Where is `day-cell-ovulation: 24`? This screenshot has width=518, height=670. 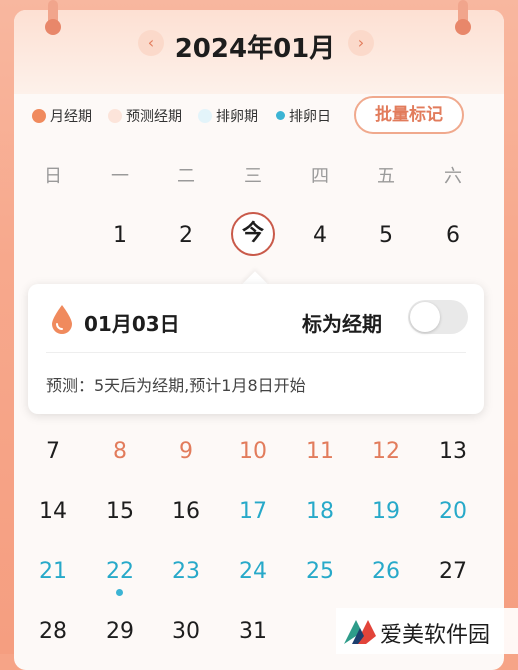 day-cell-ovulation: 24 is located at coordinates (253, 572).